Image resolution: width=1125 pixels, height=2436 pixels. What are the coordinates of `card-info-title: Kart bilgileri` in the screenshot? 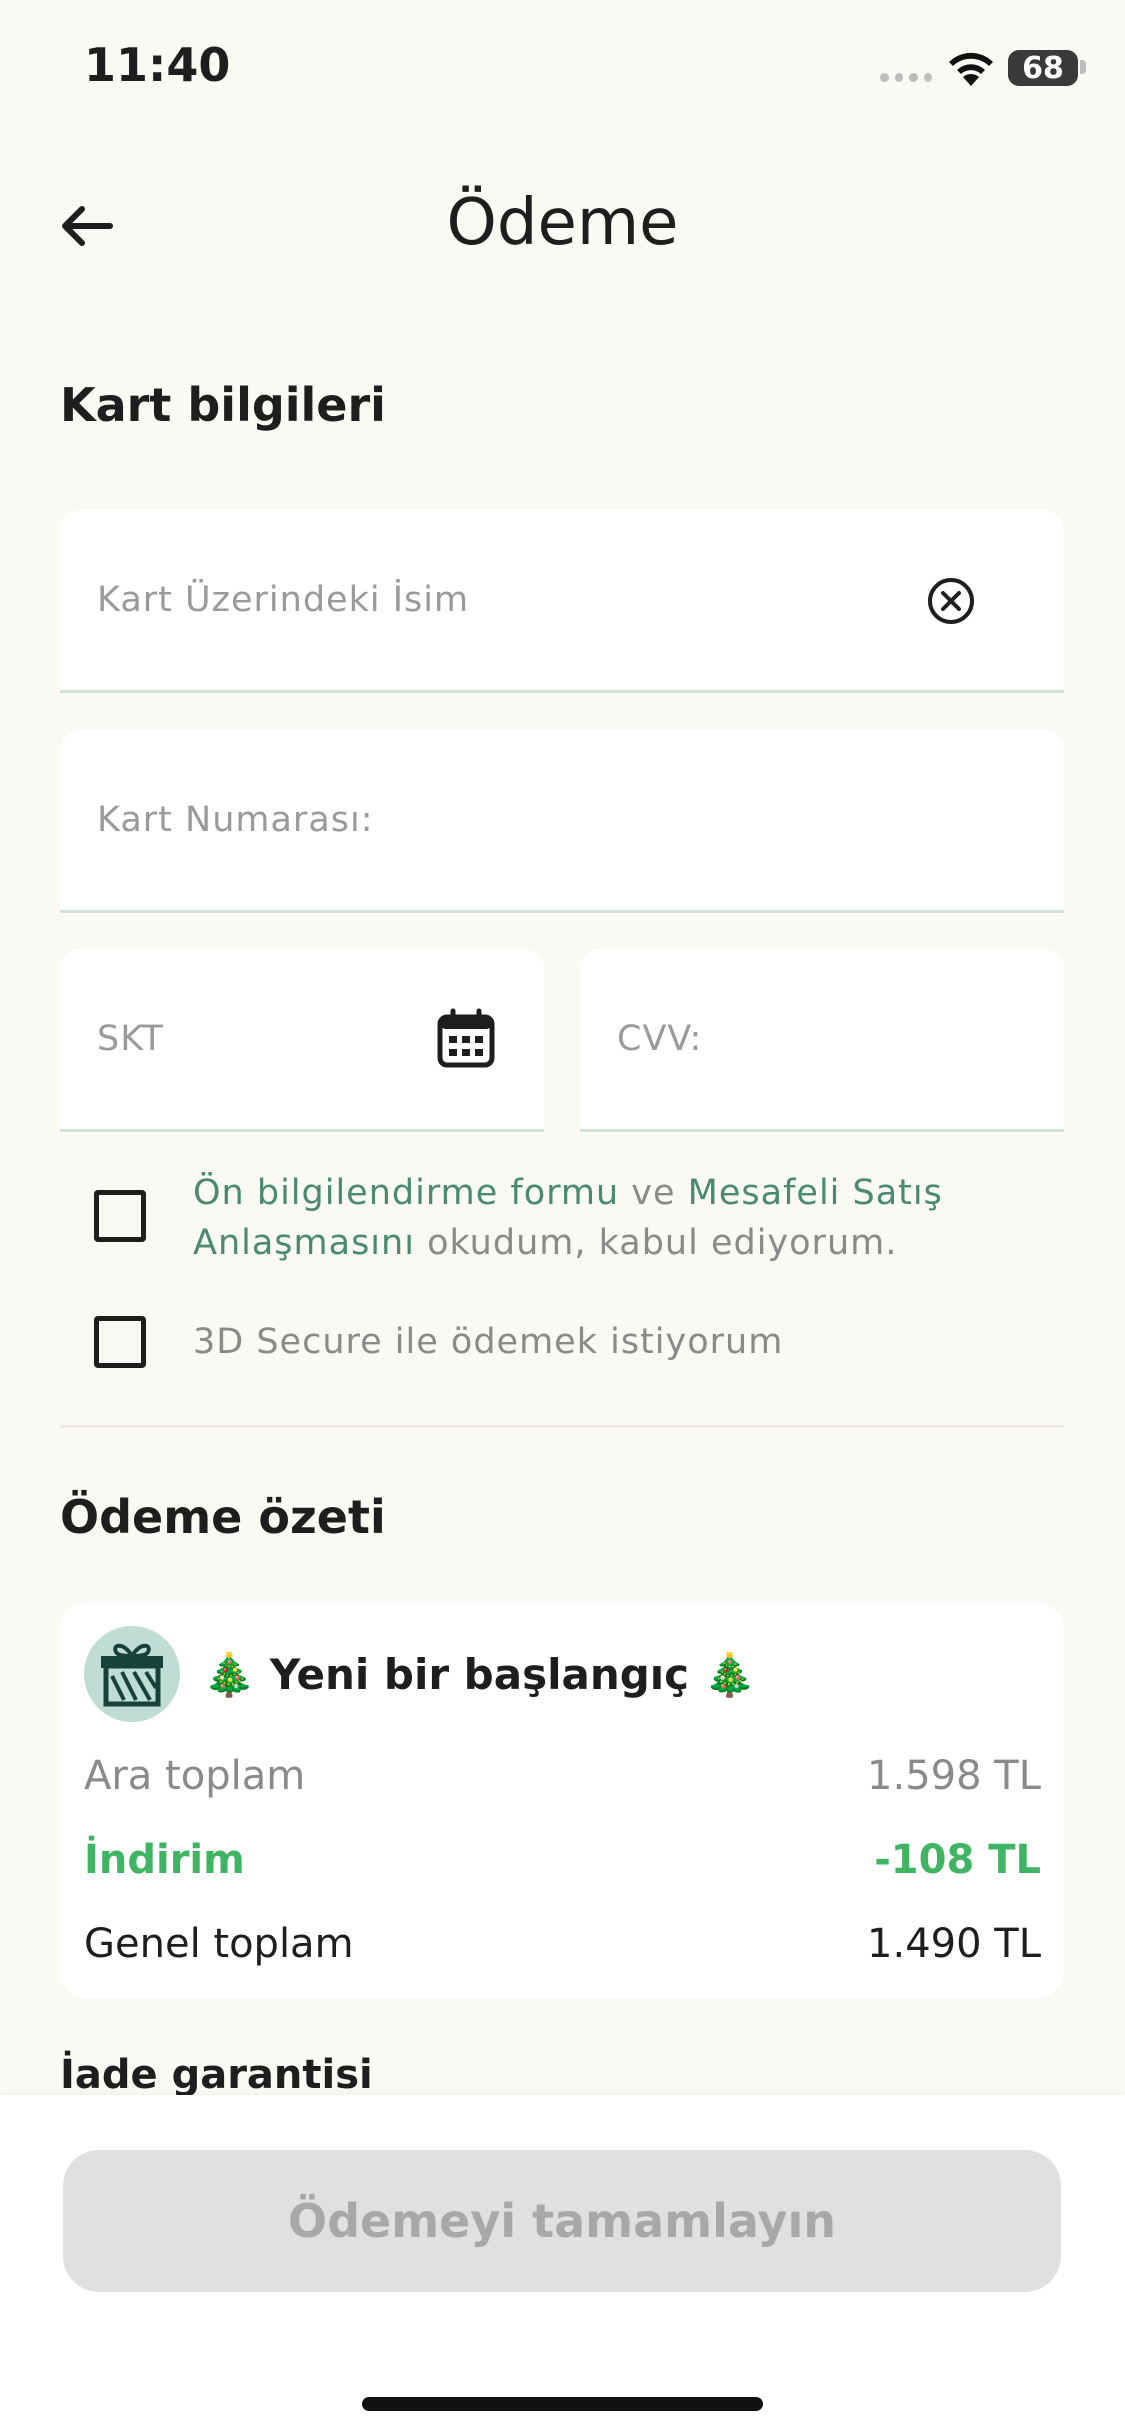 It's located at (223, 405).